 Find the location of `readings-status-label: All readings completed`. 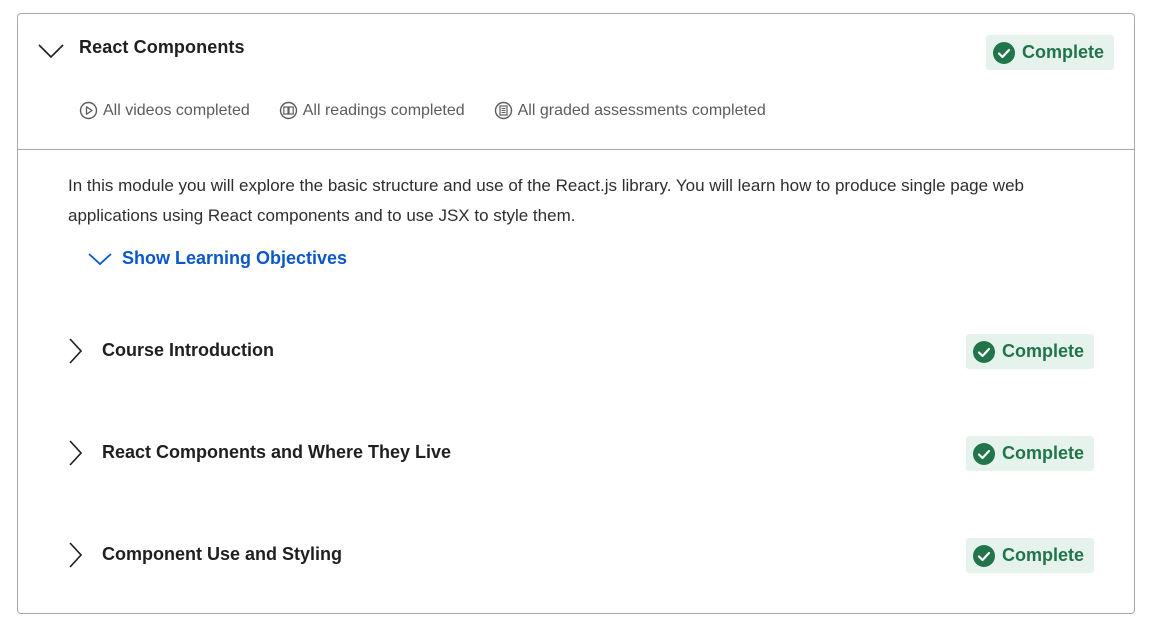

readings-status-label: All readings completed is located at coordinates (383, 110).